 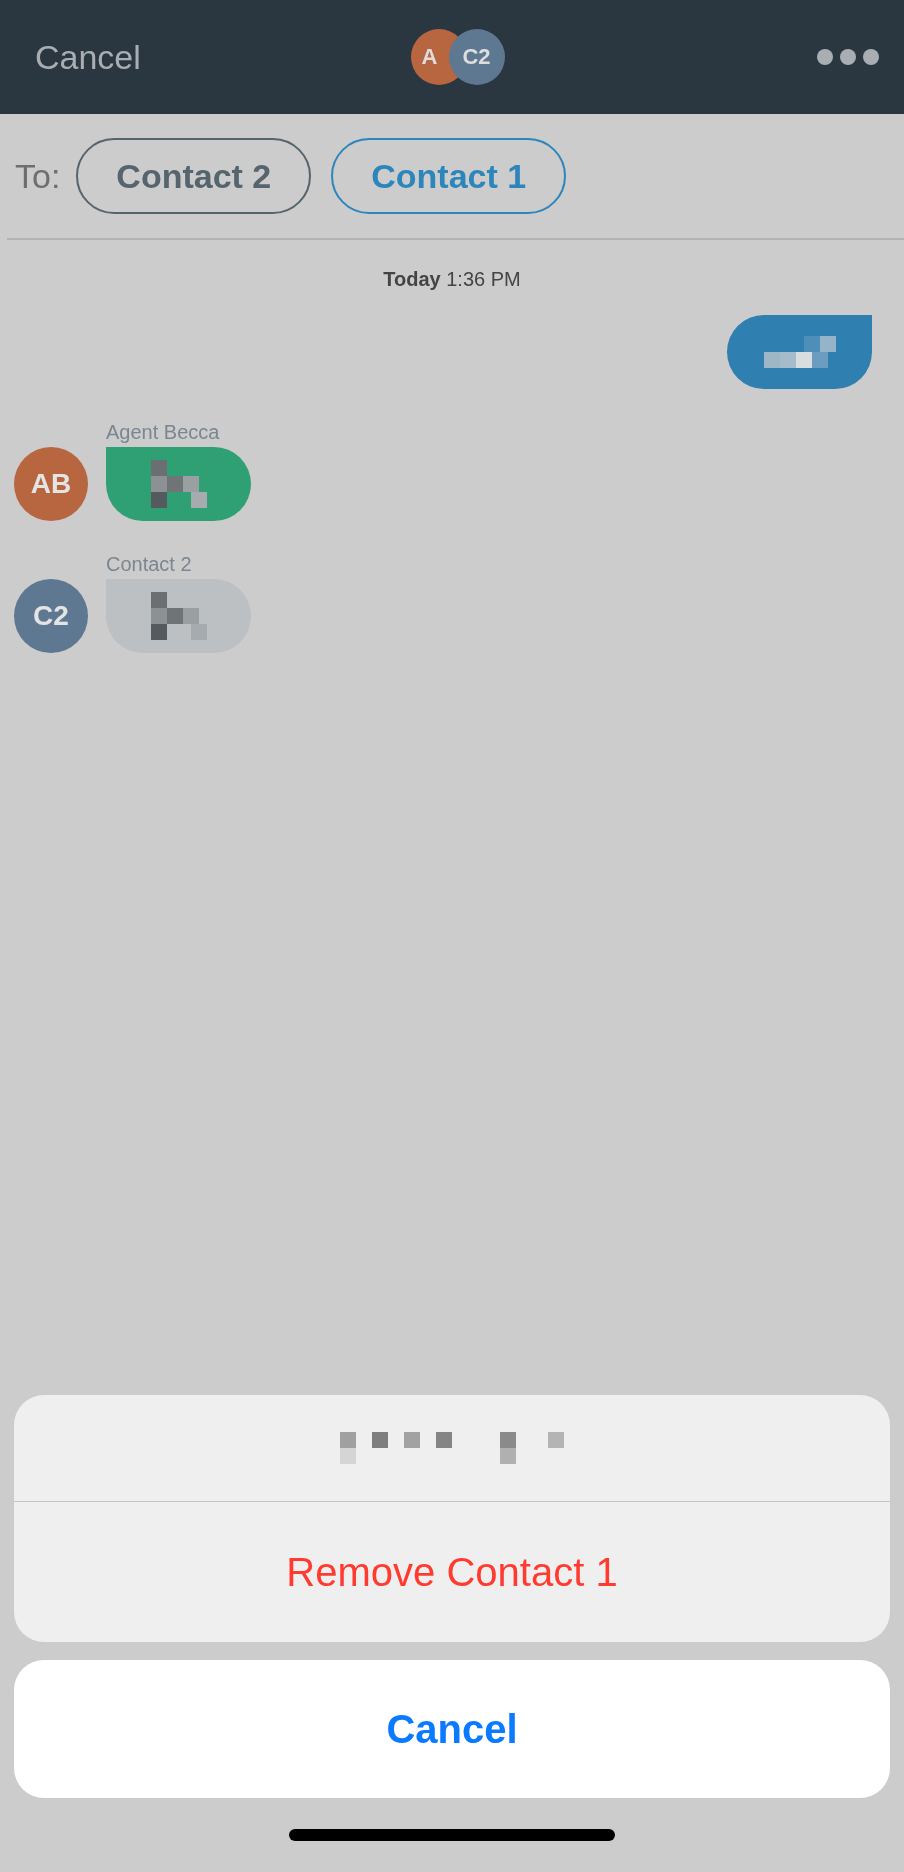 What do you see at coordinates (452, 279) in the screenshot?
I see `timestamp: Today 1:36 PM` at bounding box center [452, 279].